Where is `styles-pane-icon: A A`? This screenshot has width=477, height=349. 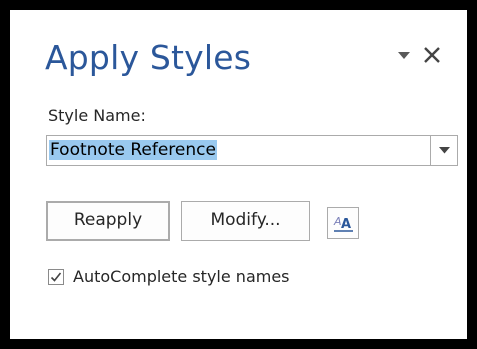 styles-pane-icon: A A is located at coordinates (343, 223).